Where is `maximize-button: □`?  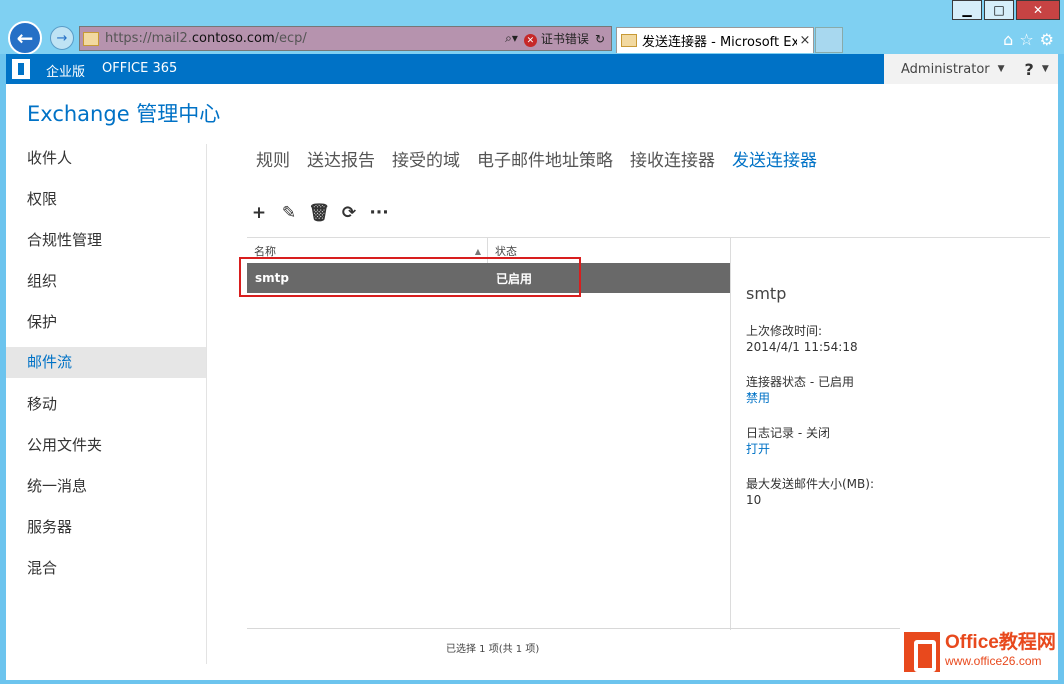
maximize-button: □ is located at coordinates (999, 10).